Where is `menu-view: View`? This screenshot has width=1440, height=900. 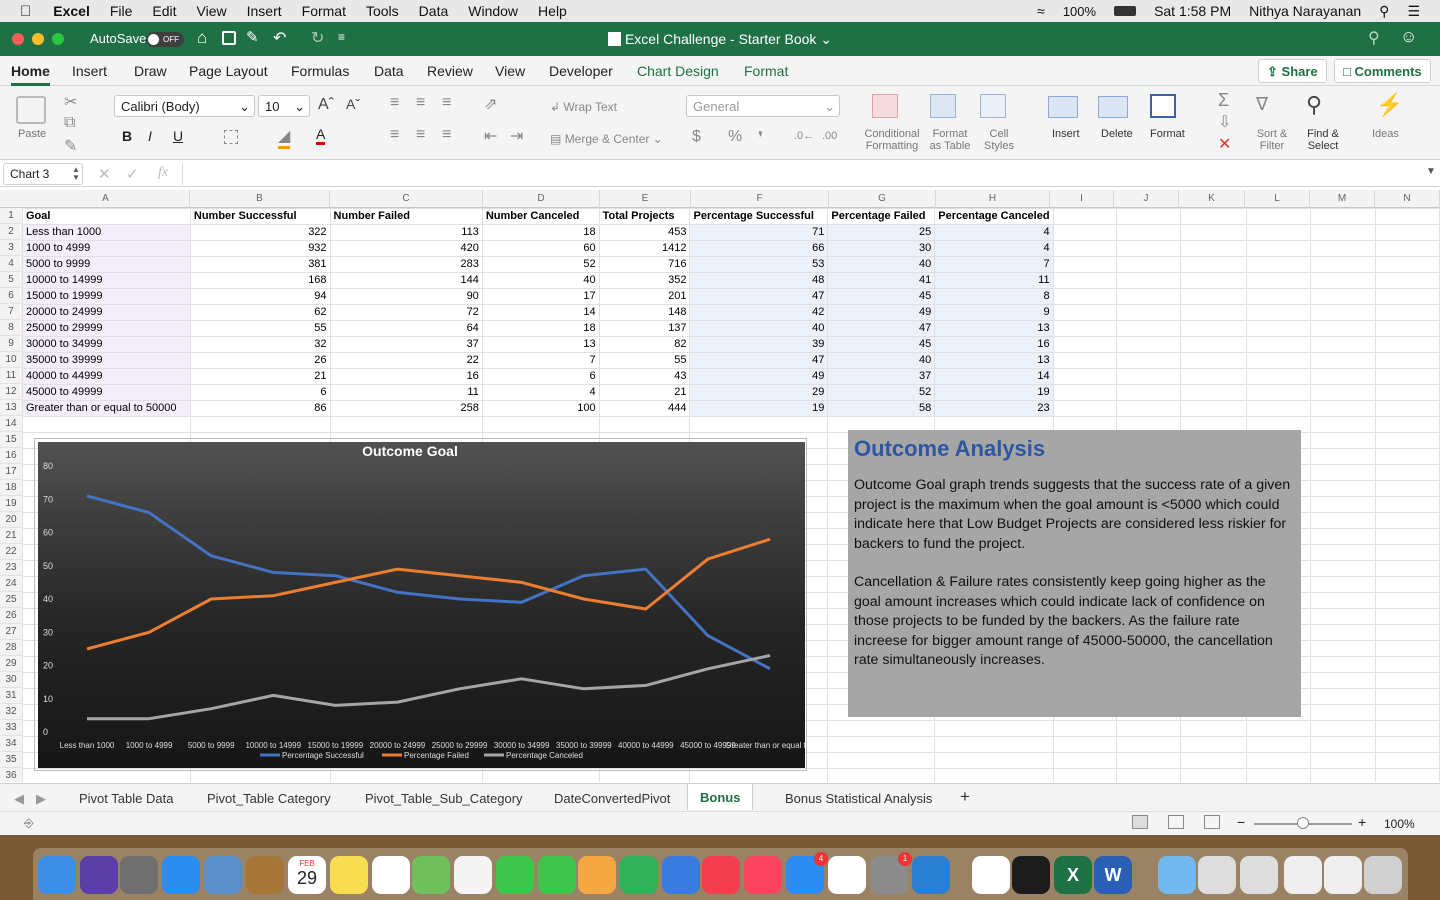
menu-view: View is located at coordinates (212, 11).